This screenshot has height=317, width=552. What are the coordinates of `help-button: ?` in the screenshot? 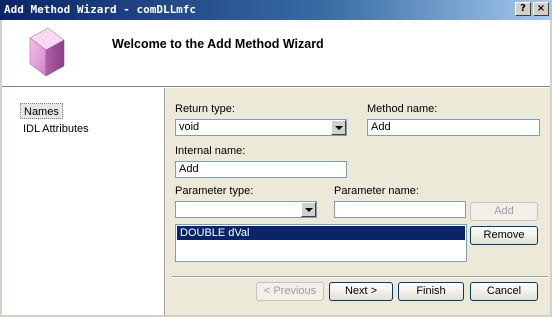 It's located at (523, 9).